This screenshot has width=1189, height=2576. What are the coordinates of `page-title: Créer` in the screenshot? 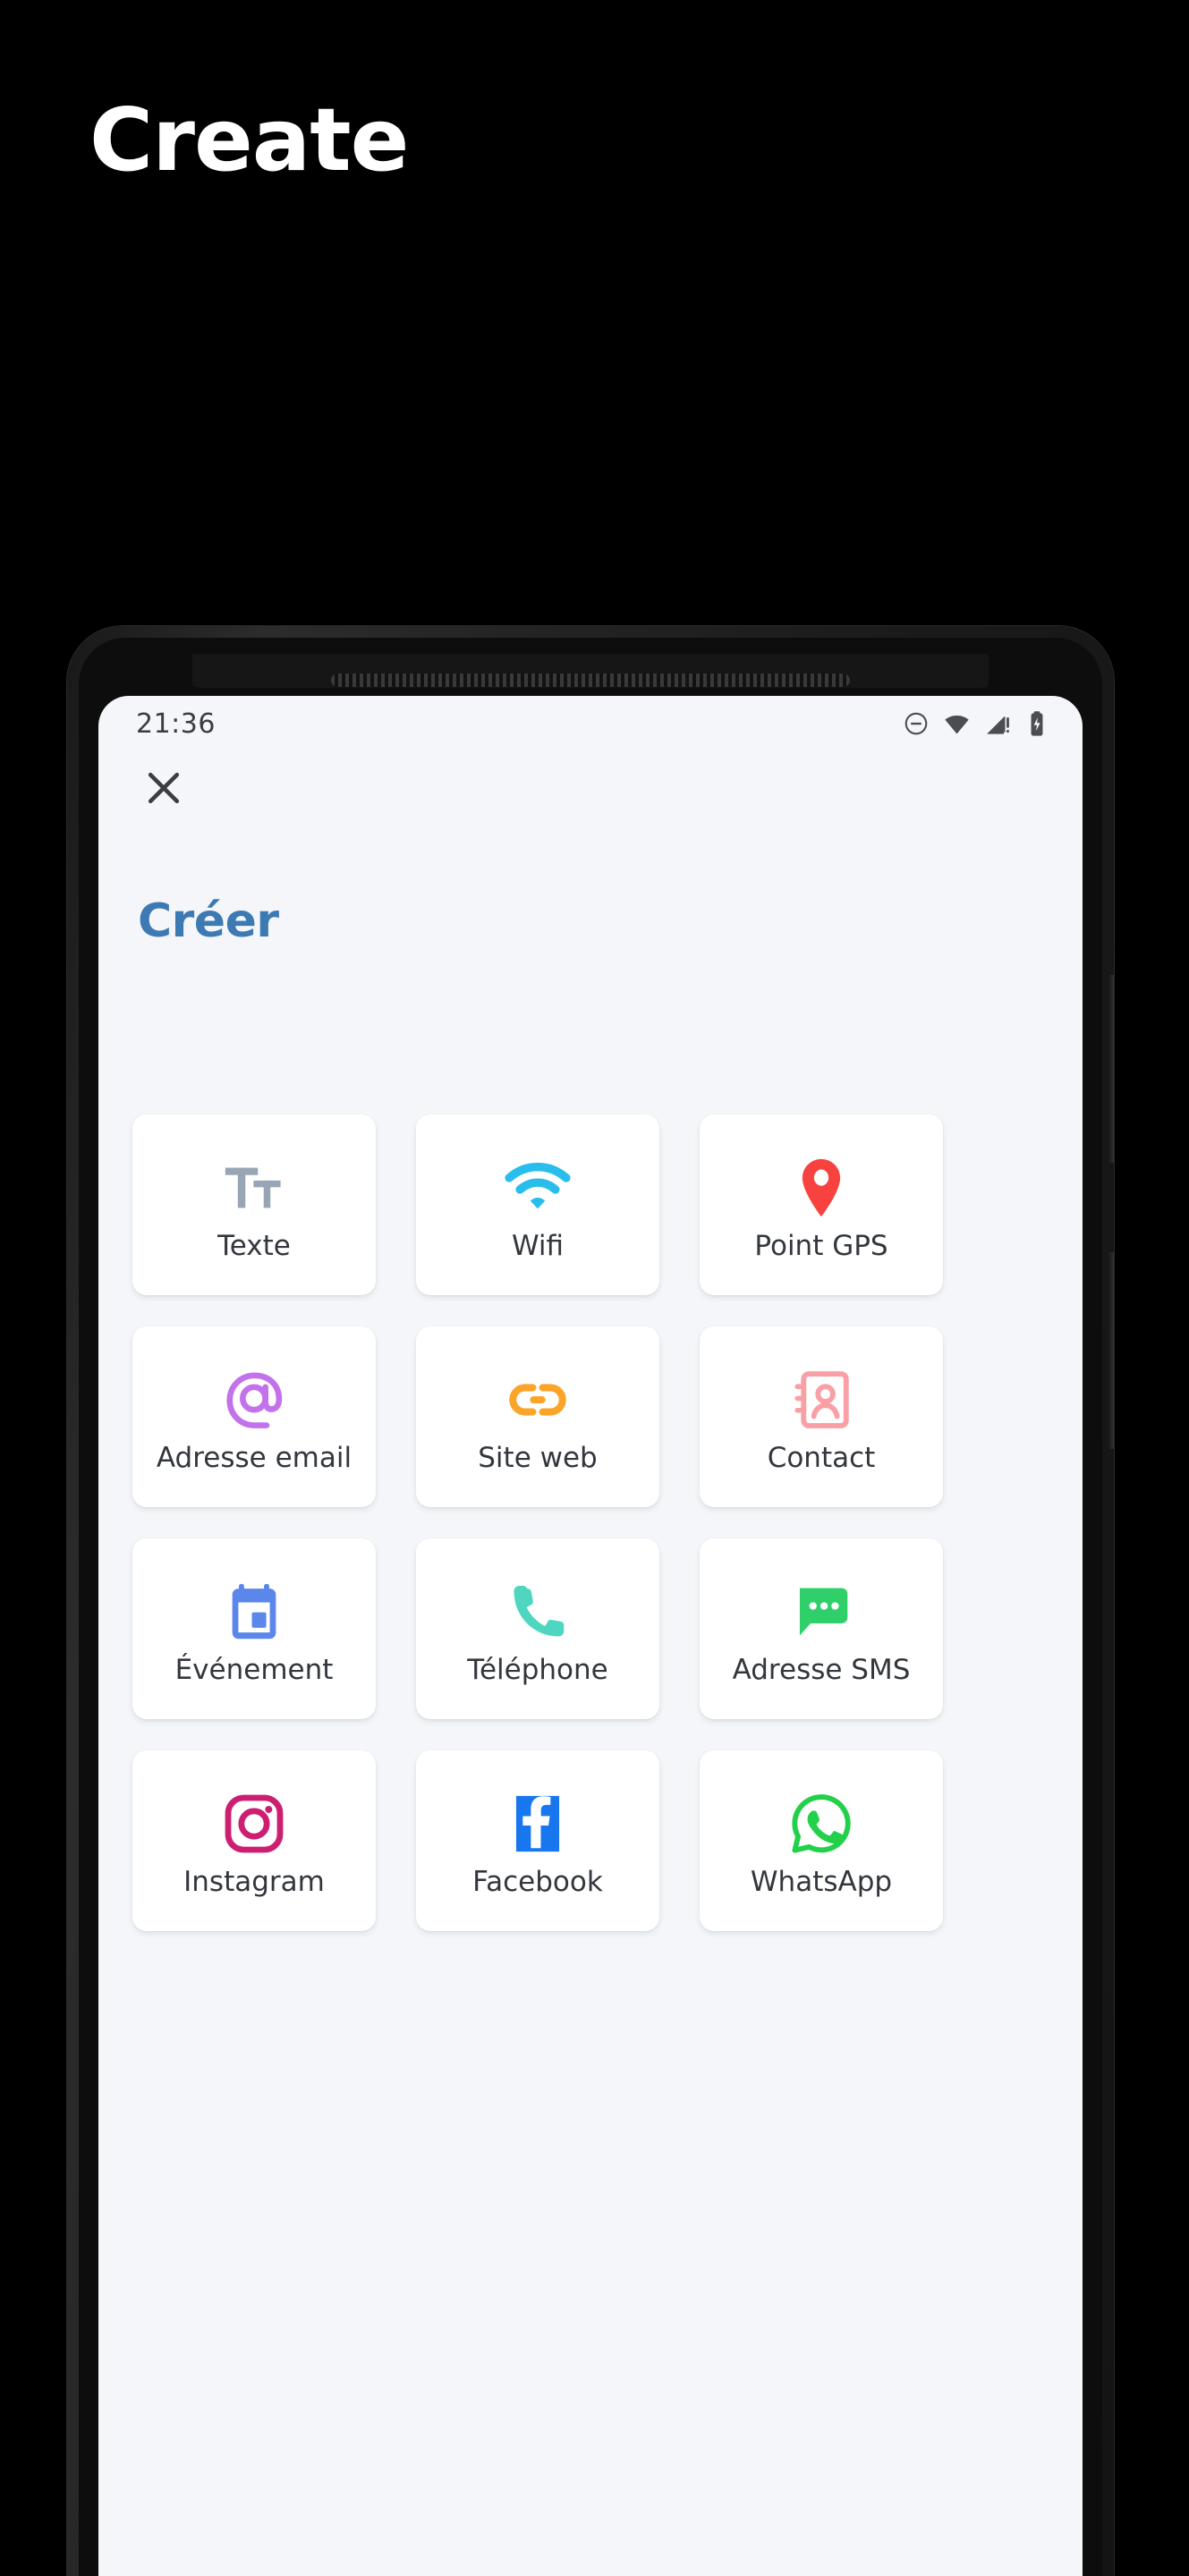 It's located at (208, 921).